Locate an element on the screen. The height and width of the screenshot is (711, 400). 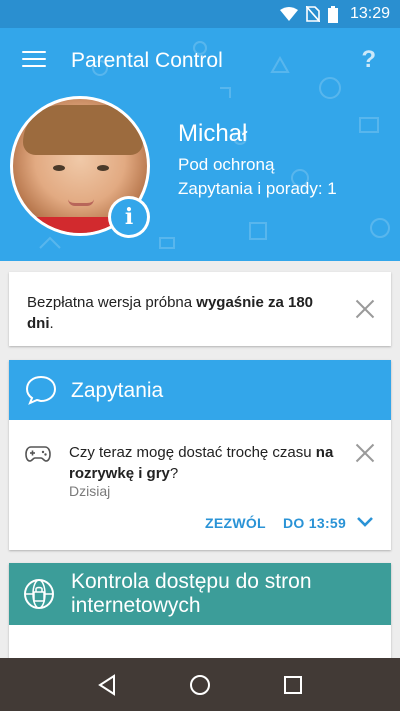
web-control-title: Kontrola dostępu do stron internetowych is located at coordinates (191, 593).